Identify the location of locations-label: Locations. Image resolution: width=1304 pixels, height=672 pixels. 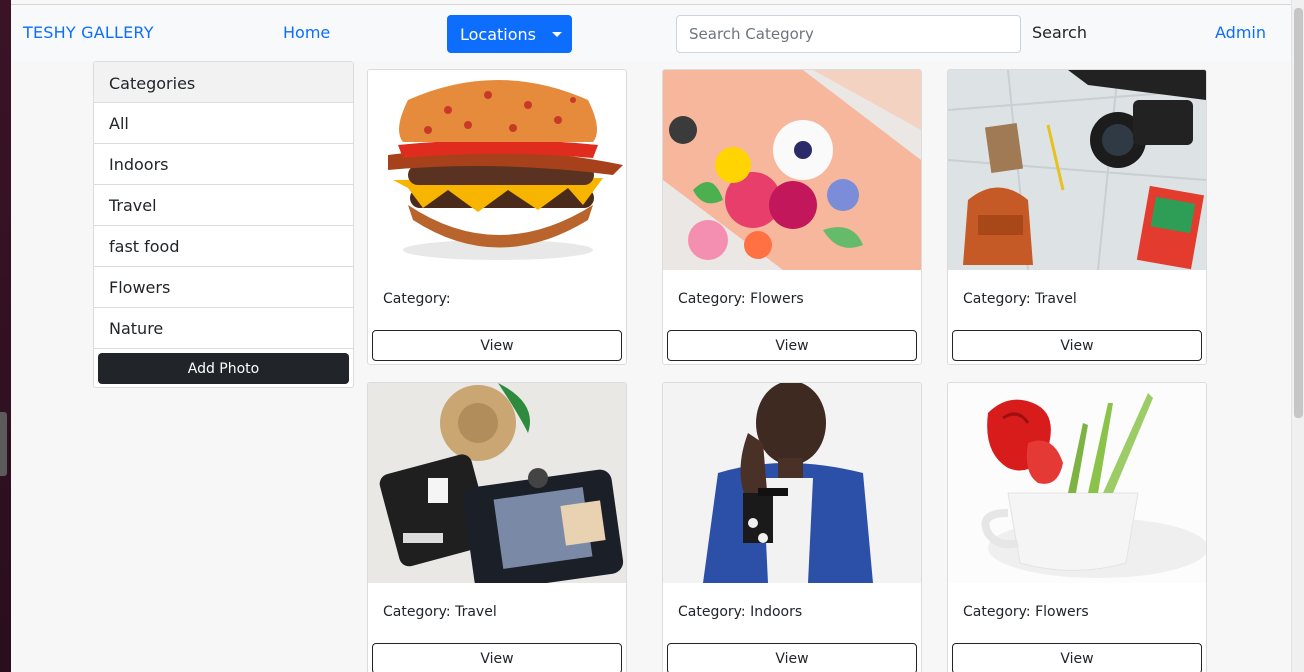
(498, 34).